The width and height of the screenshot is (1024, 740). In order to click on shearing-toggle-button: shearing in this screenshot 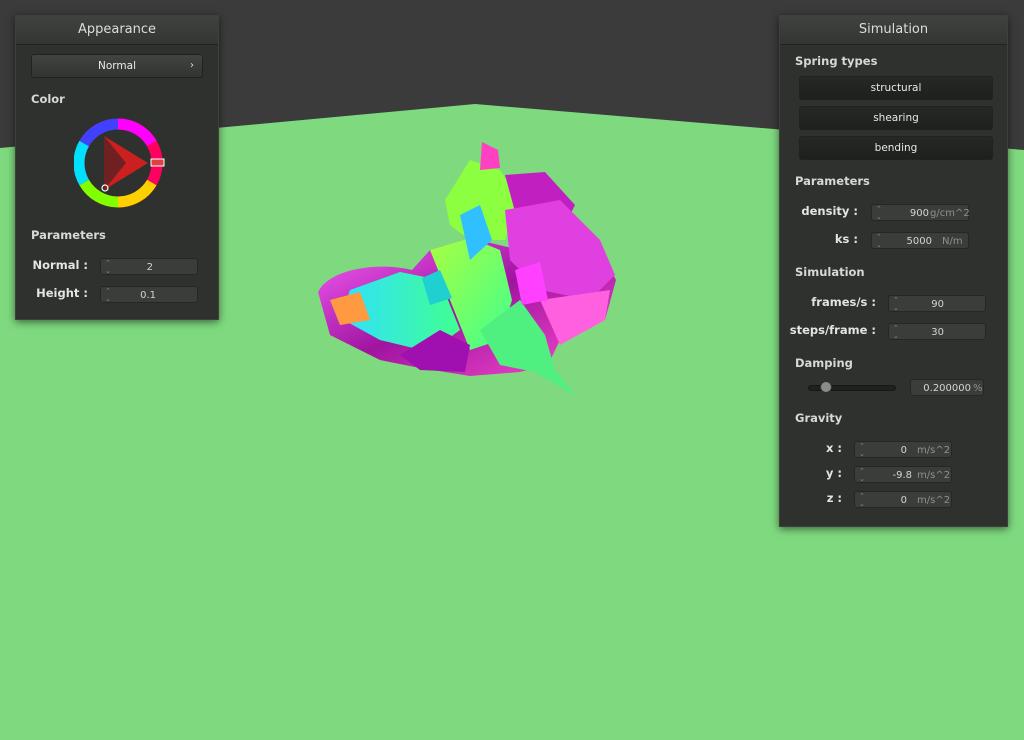, I will do `click(896, 118)`.